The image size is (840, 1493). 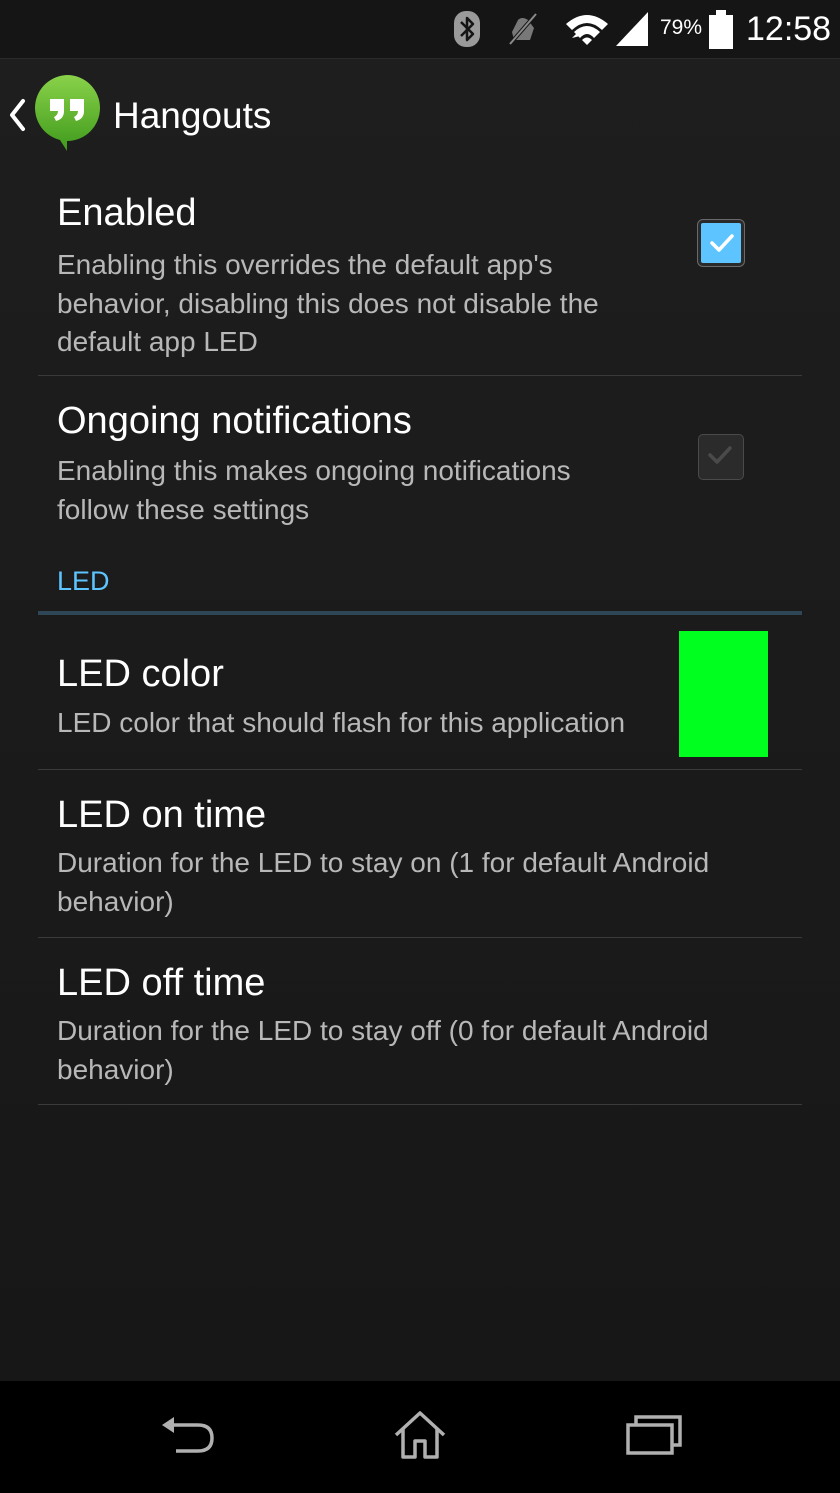 I want to click on led-color-swatch, so click(x=723, y=694).